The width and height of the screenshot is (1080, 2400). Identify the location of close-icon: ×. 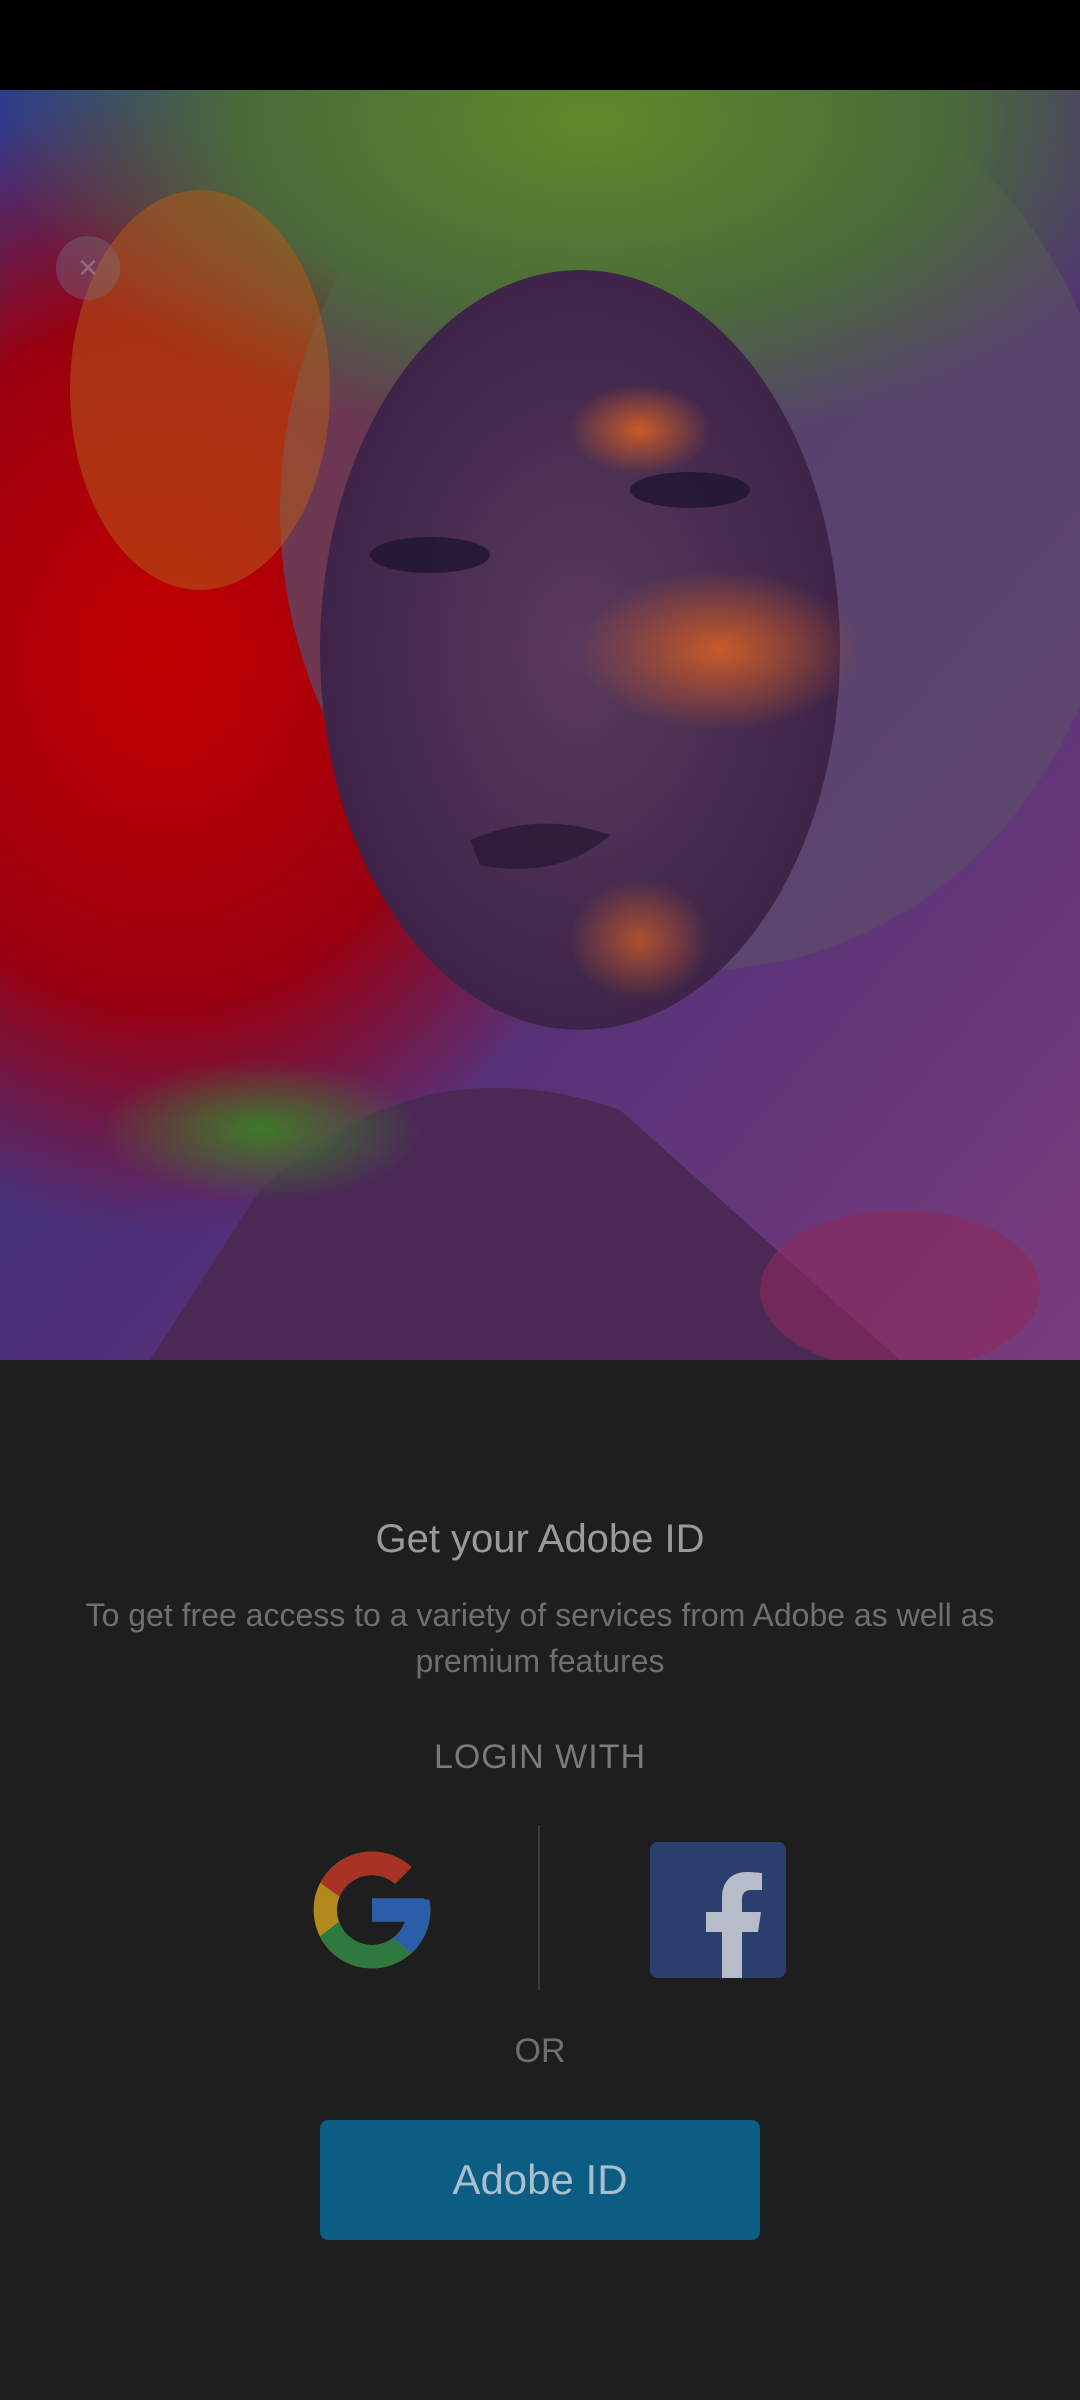
(88, 268).